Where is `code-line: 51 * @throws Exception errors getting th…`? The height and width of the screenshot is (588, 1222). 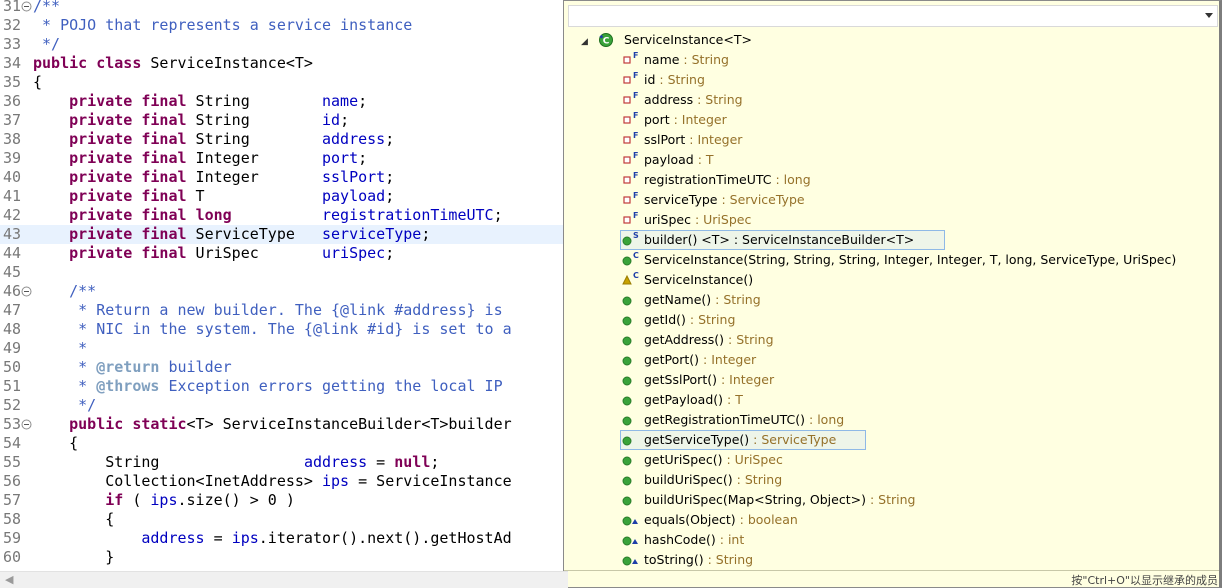 code-line: 51 * @throws Exception errors getting th… is located at coordinates (284, 386).